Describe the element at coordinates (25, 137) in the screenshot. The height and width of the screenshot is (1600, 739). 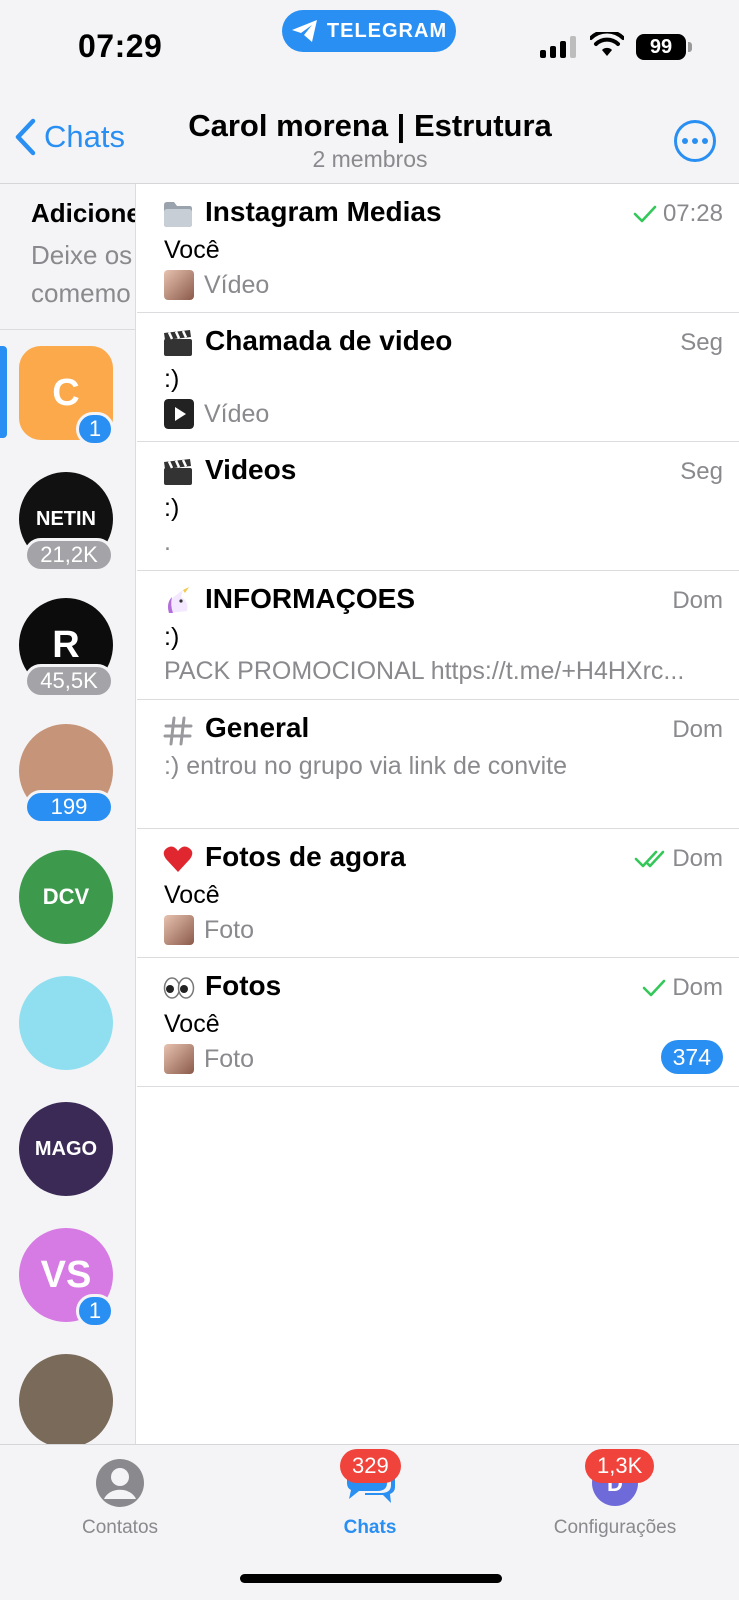
I see `chevron-left-icon` at that location.